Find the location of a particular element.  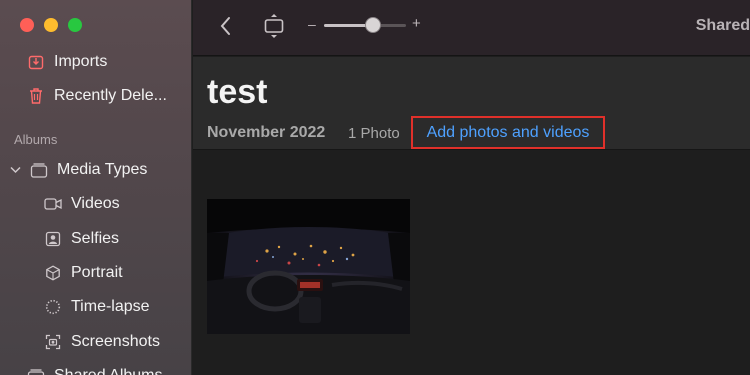

photo-thumbnail is located at coordinates (308, 266).